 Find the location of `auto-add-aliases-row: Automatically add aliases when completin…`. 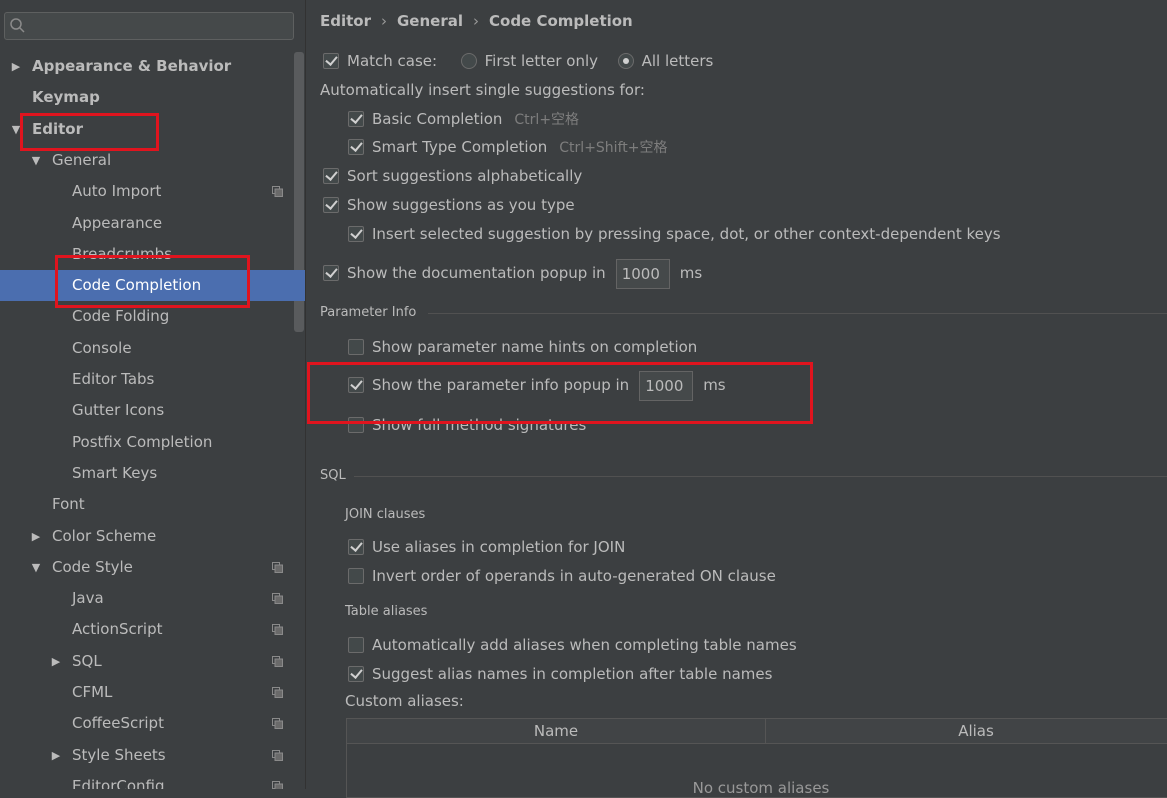

auto-add-aliases-row: Automatically add aliases when completin… is located at coordinates (572, 645).